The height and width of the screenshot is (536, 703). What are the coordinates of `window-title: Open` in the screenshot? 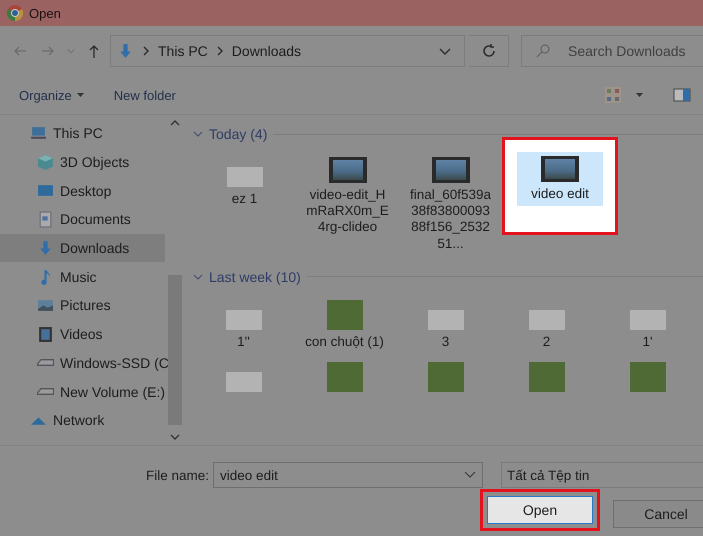 It's located at (45, 13).